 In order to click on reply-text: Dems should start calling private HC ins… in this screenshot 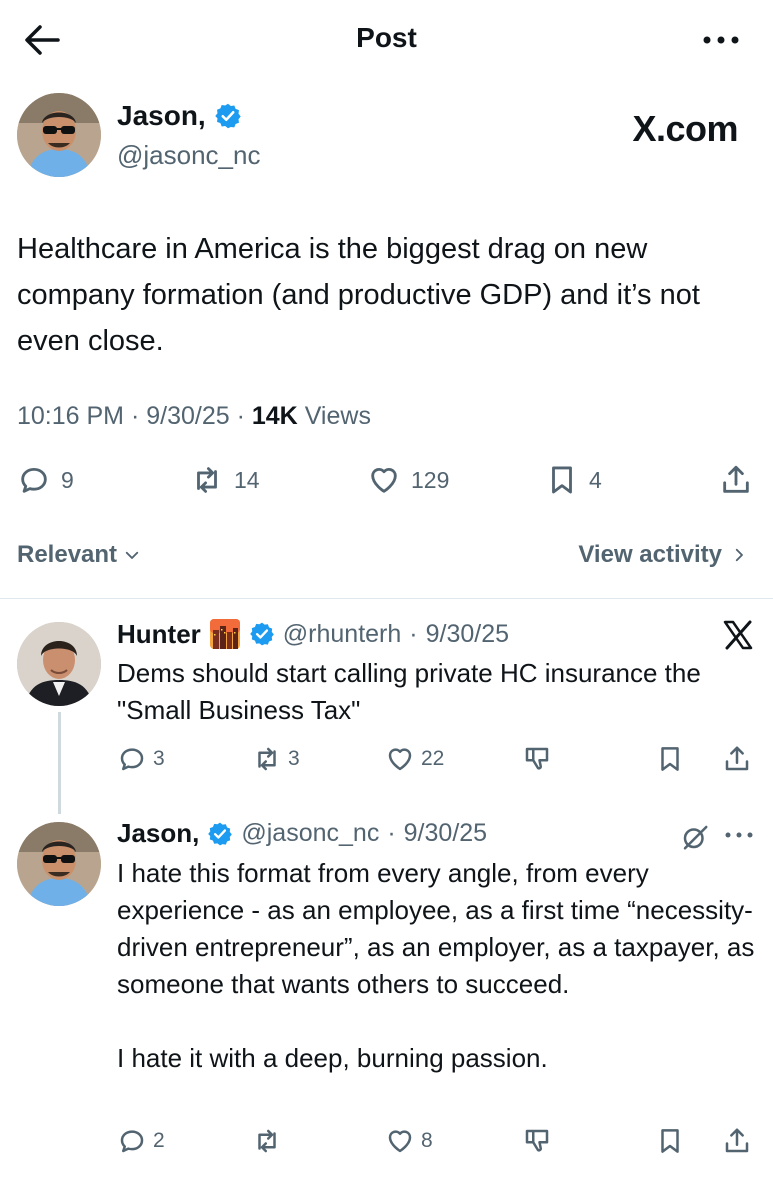, I will do `click(413, 691)`.